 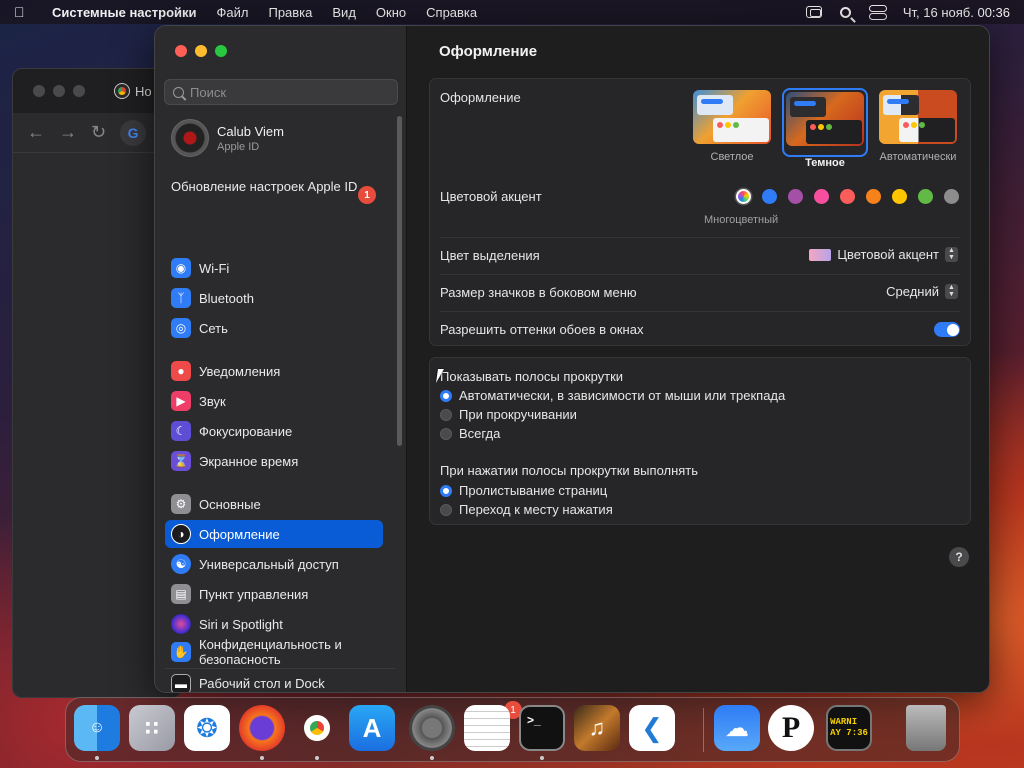 I want to click on sidebar-item-appearance: ◑ Оформление, so click(x=274, y=534).